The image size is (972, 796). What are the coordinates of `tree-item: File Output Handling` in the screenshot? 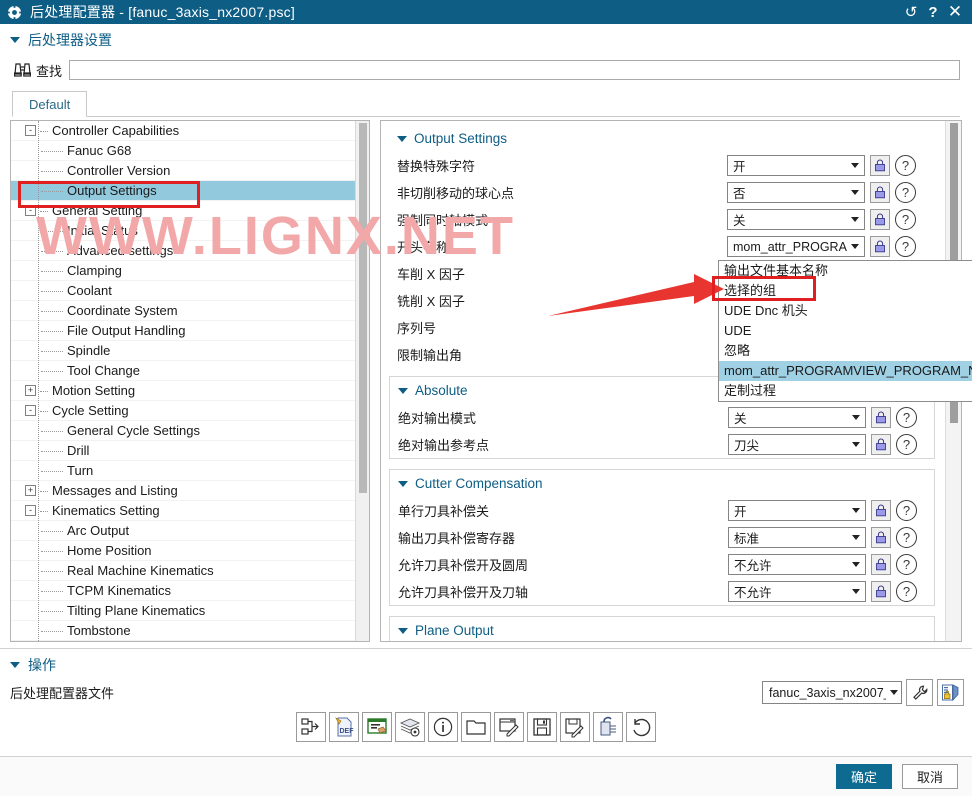 It's located at (183, 331).